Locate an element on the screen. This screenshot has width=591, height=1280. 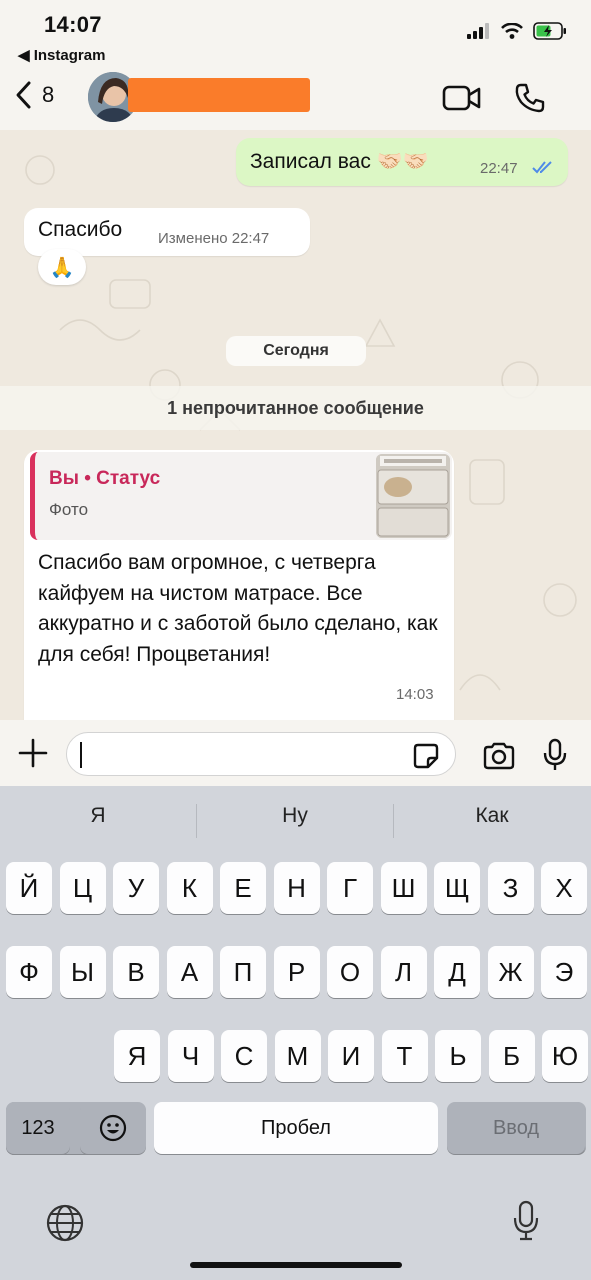
video-call-button is located at coordinates (462, 100).